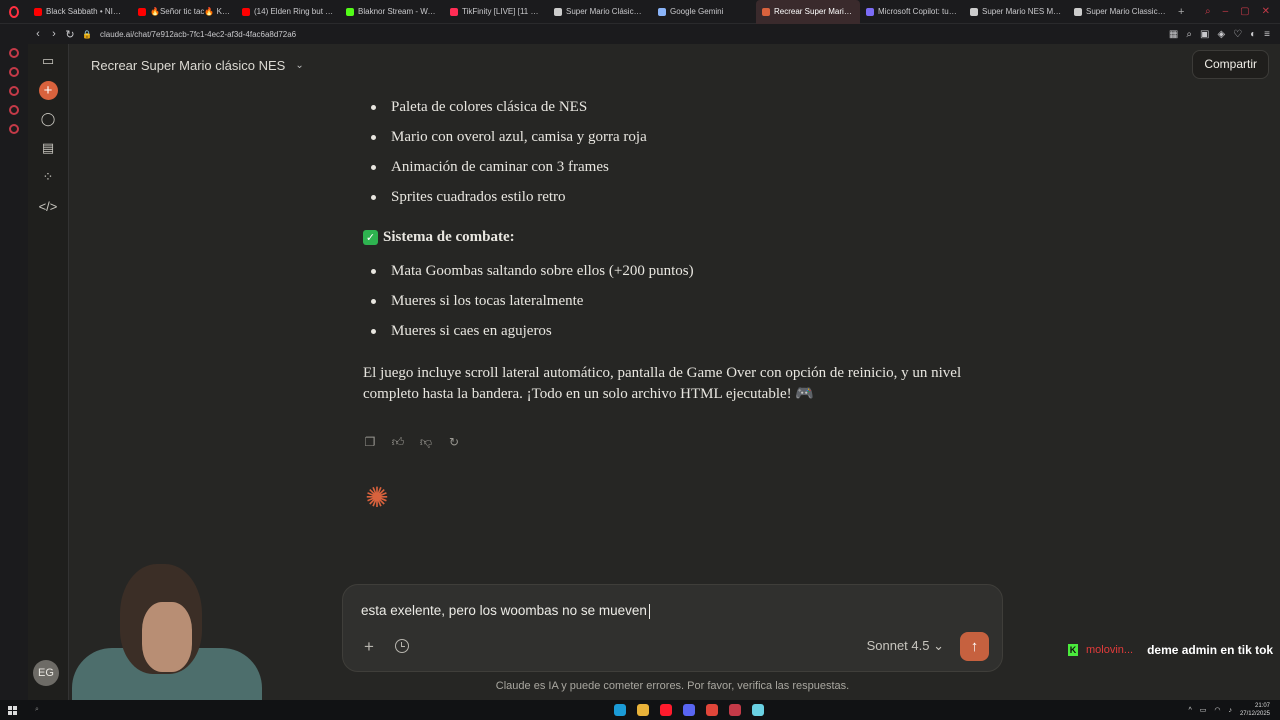 Image resolution: width=1280 pixels, height=720 pixels. I want to click on minimize-icon: –, so click(1226, 11).